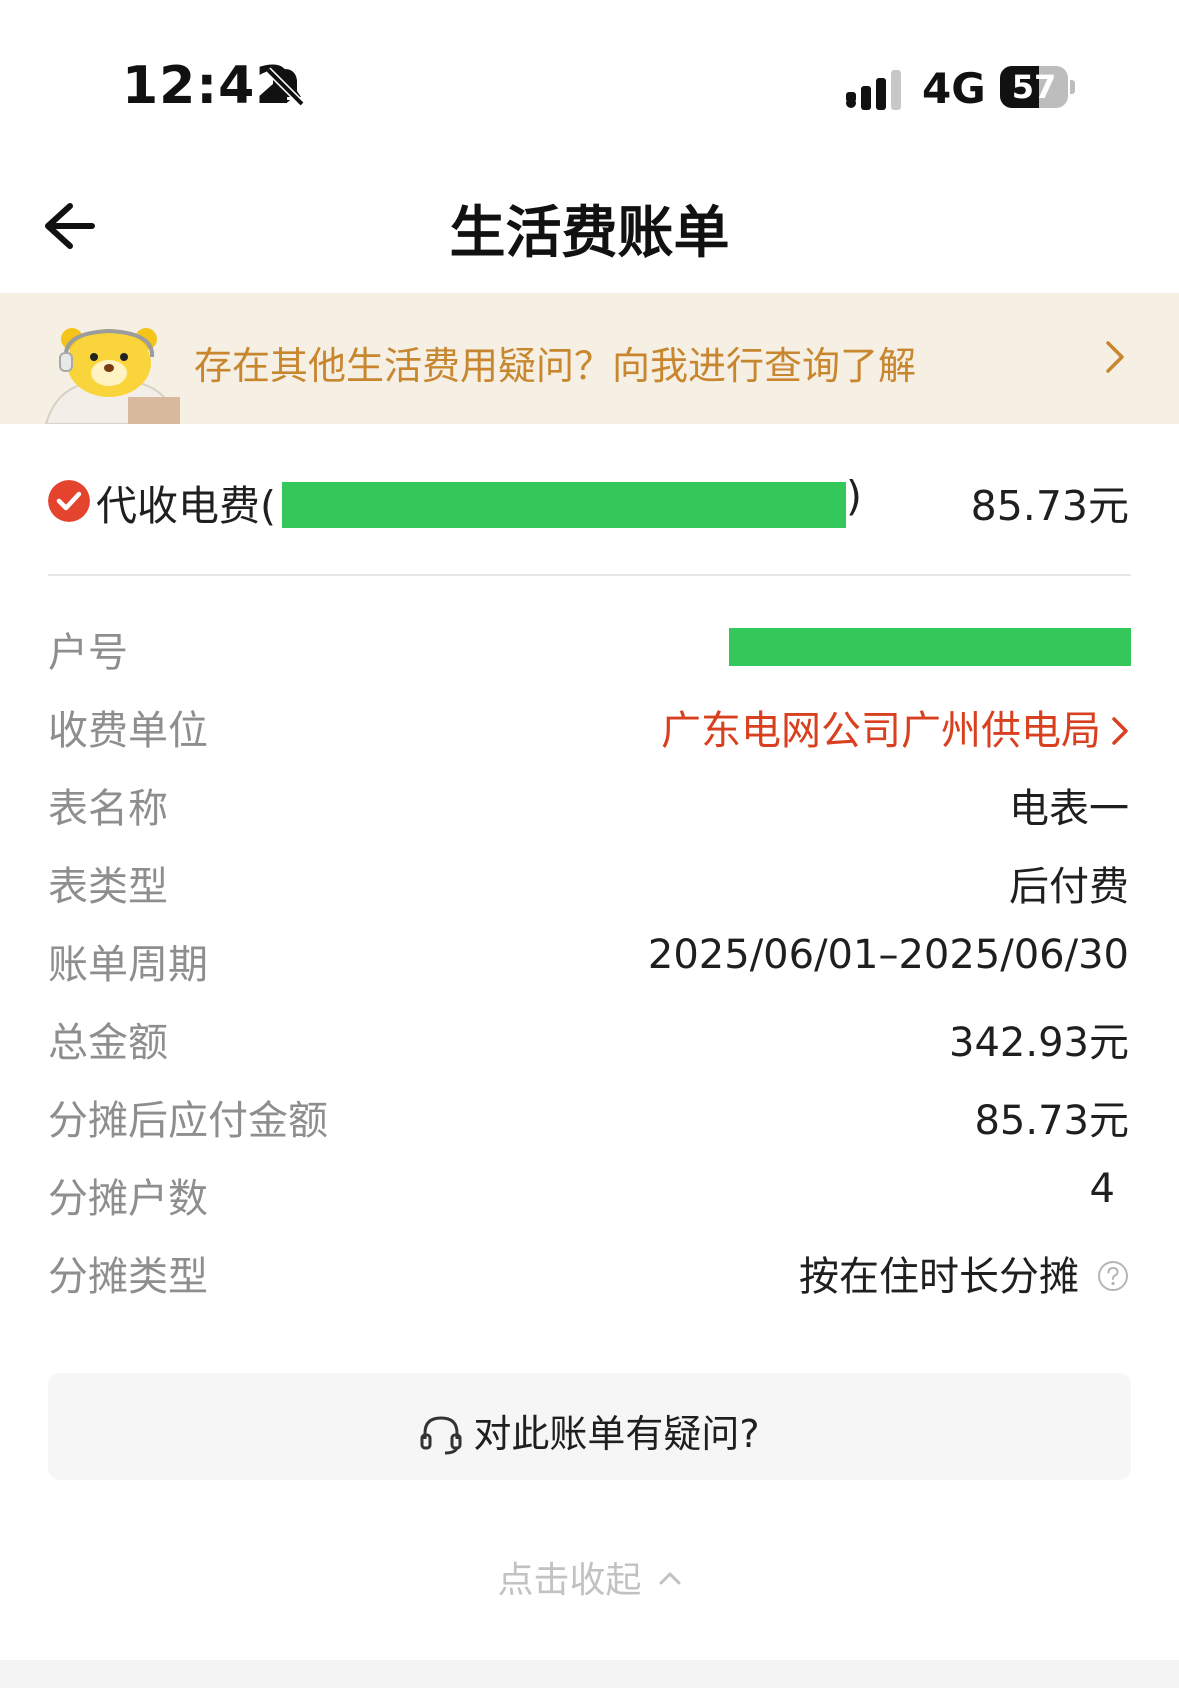 The width and height of the screenshot is (1179, 1688). I want to click on detail-label: 户号, so click(88, 653).